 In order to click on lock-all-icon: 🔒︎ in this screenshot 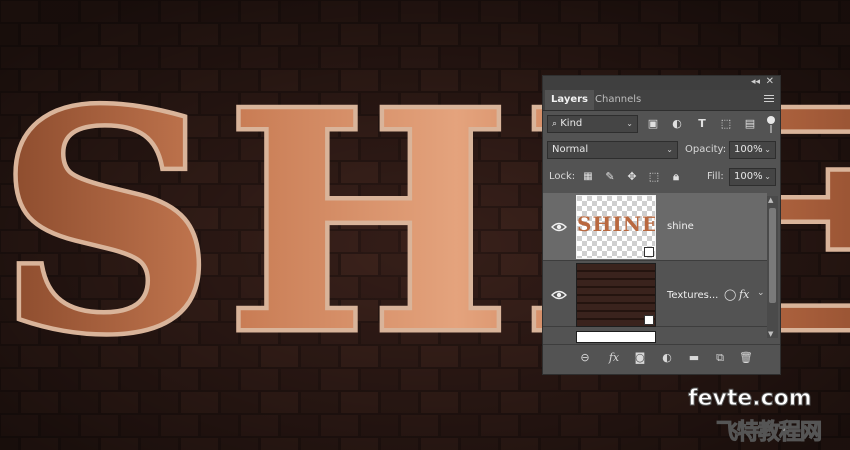, I will do `click(676, 177)`.